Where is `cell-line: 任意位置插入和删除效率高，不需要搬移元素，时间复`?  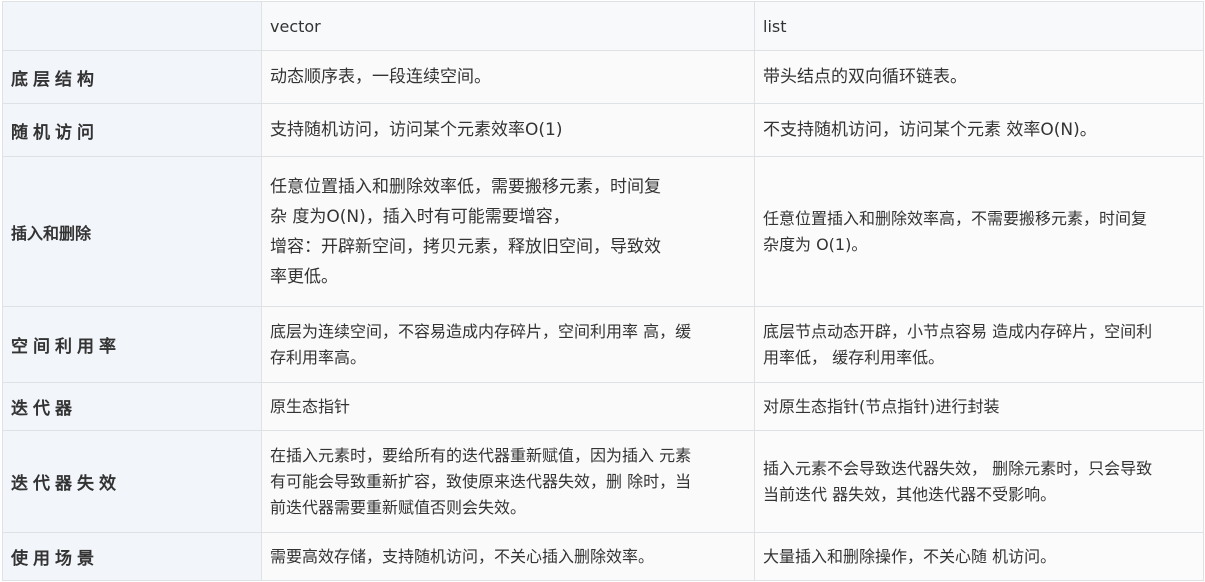 cell-line: 任意位置插入和删除效率高，不需要搬移元素，时间复 is located at coordinates (955, 218).